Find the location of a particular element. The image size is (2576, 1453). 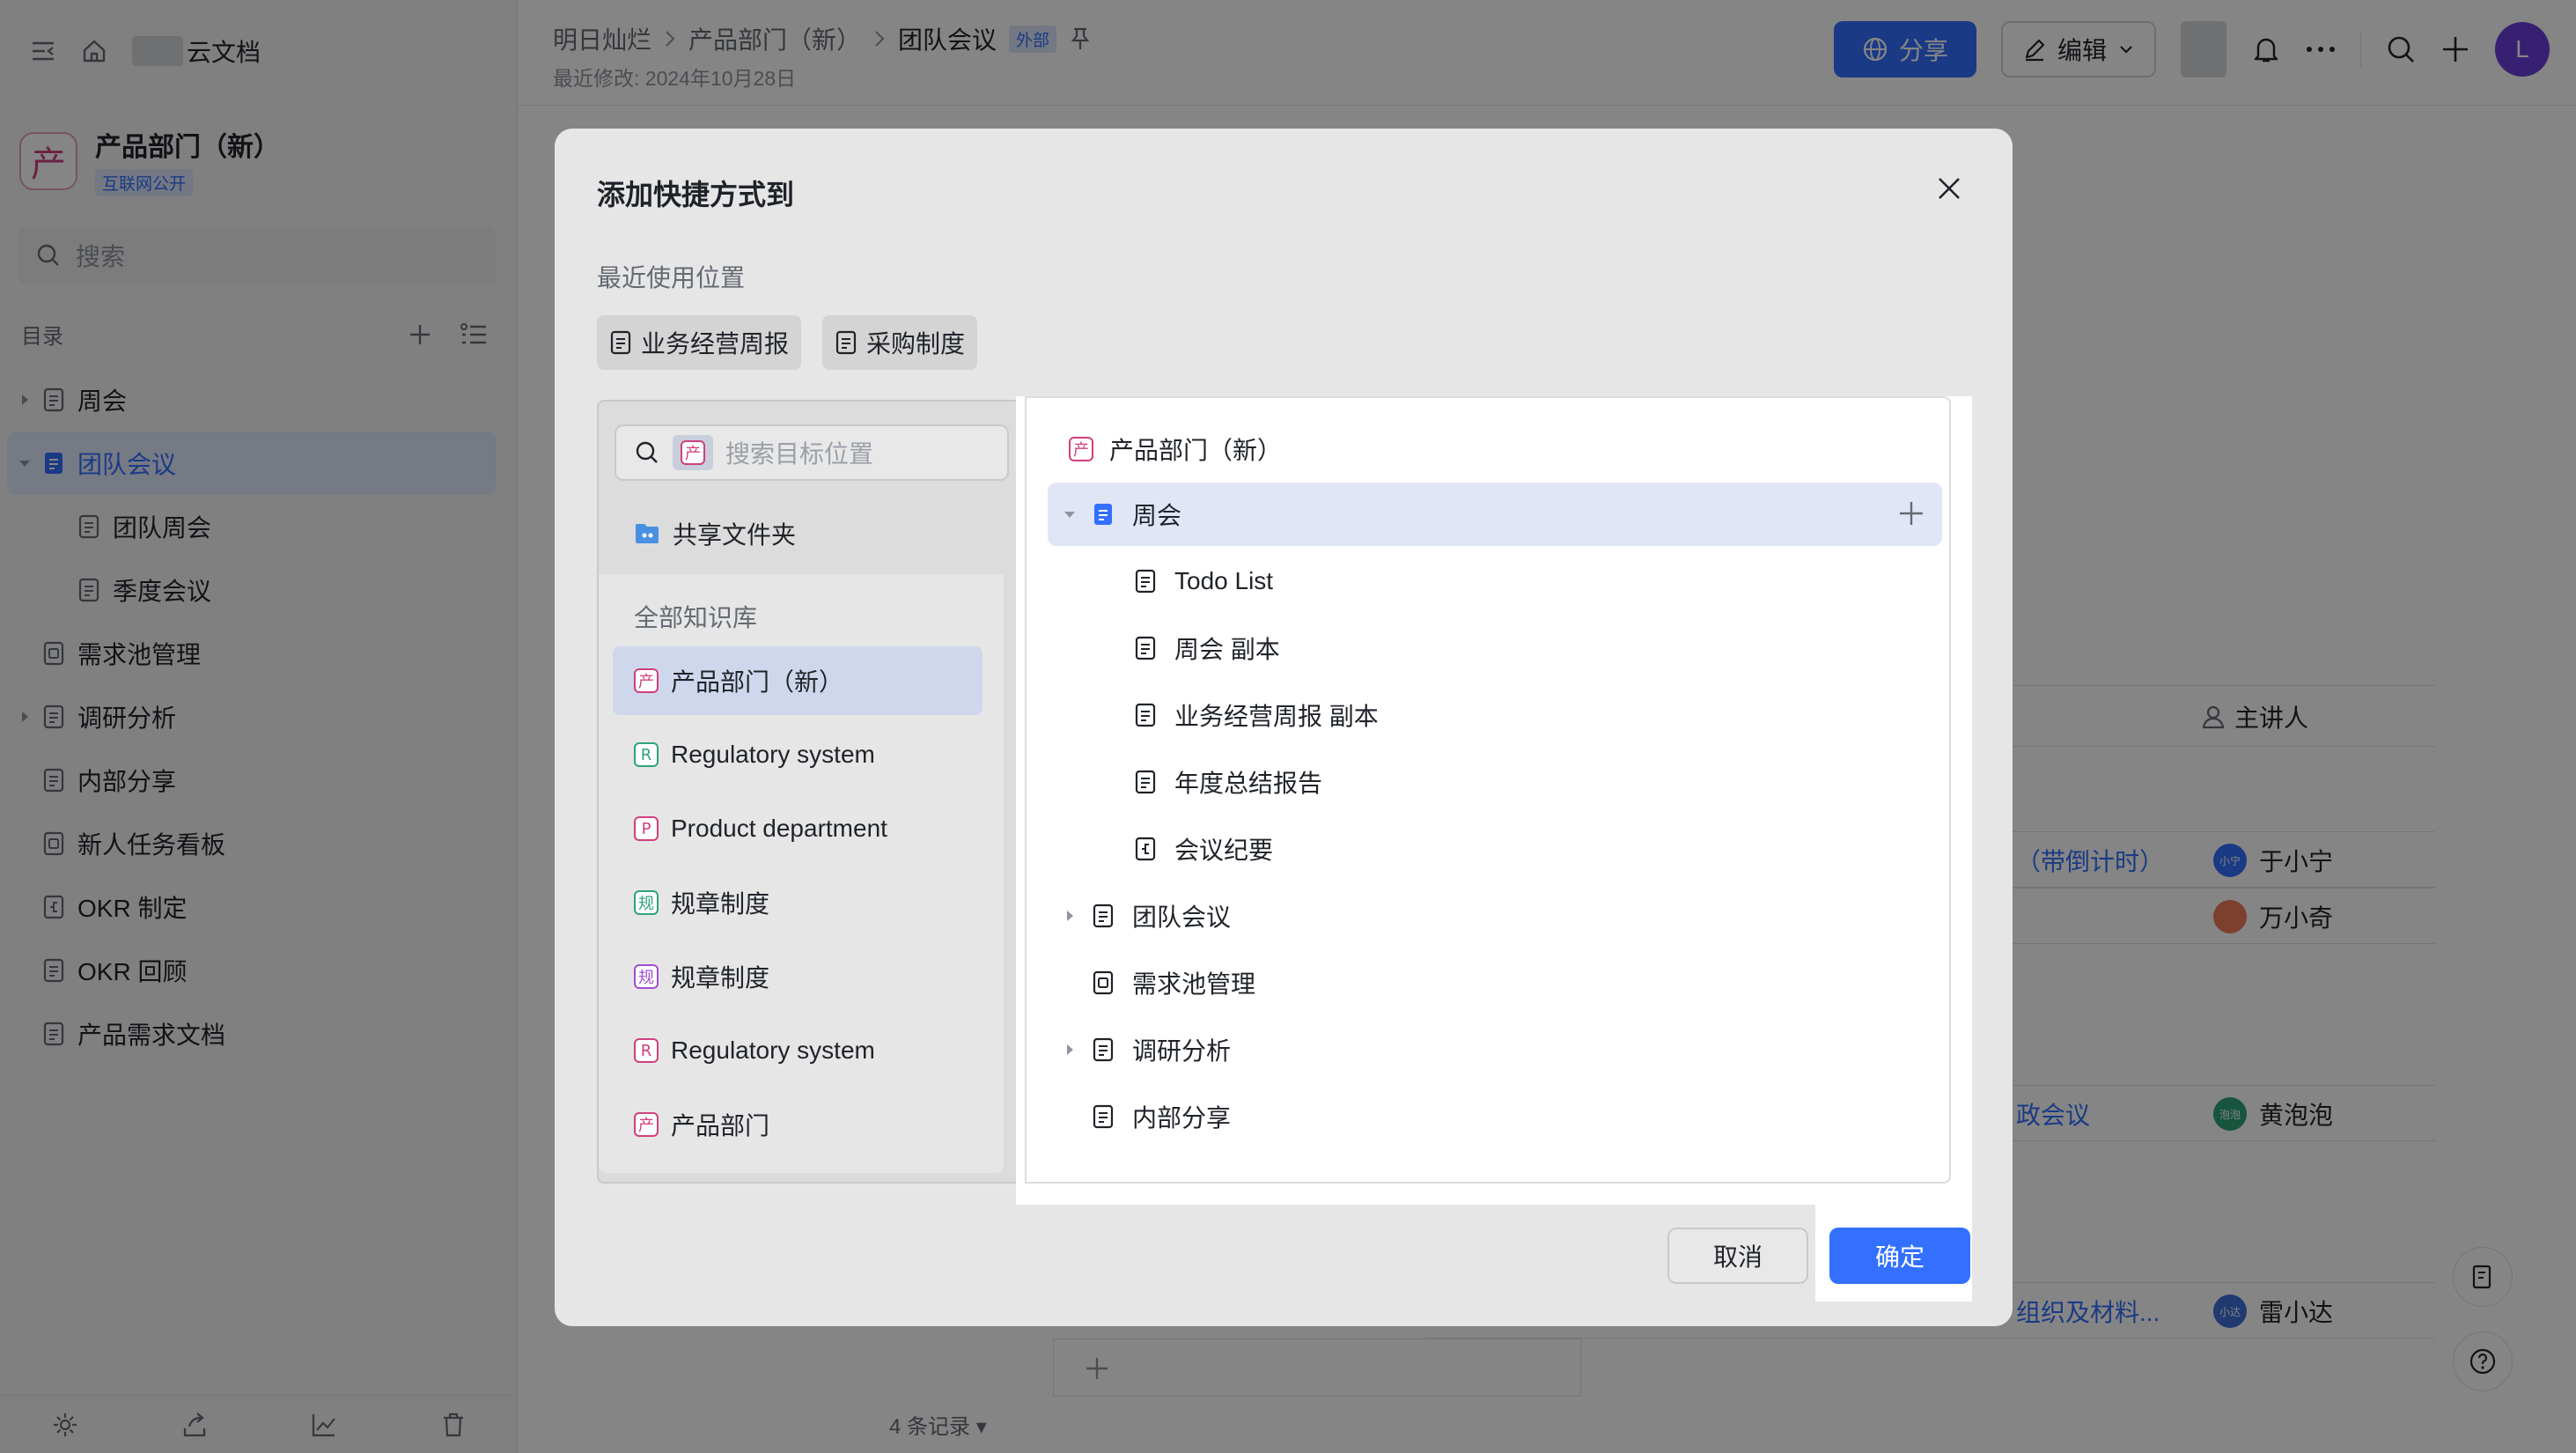

location-tree-item: 会议纪要 is located at coordinates (1495, 849).